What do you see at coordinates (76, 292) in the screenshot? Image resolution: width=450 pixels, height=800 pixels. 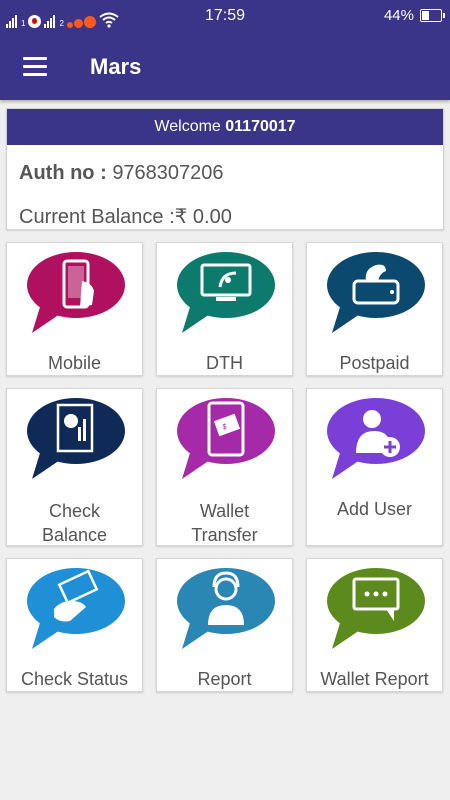 I see `mobile-recharge-icon` at bounding box center [76, 292].